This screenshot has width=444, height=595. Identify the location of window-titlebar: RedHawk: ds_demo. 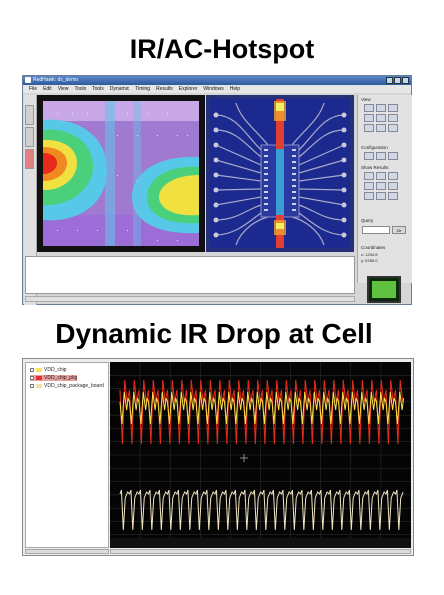
(217, 80).